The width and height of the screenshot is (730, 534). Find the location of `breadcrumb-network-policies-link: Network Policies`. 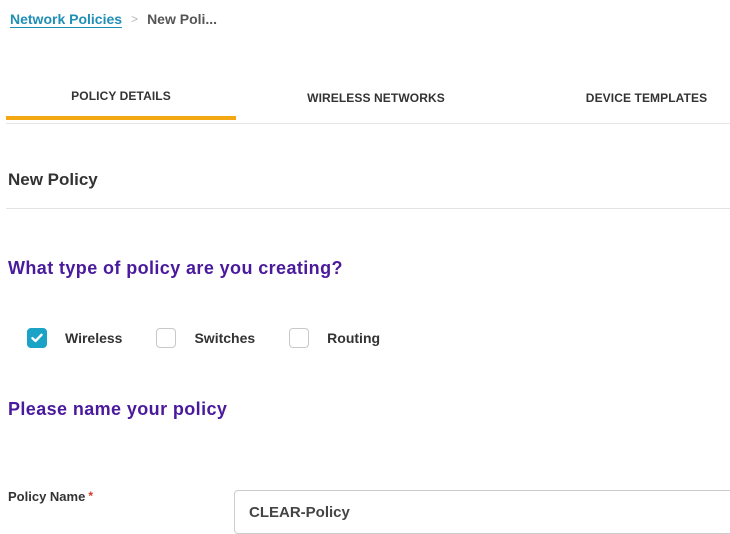

breadcrumb-network-policies-link: Network Policies is located at coordinates (66, 19).